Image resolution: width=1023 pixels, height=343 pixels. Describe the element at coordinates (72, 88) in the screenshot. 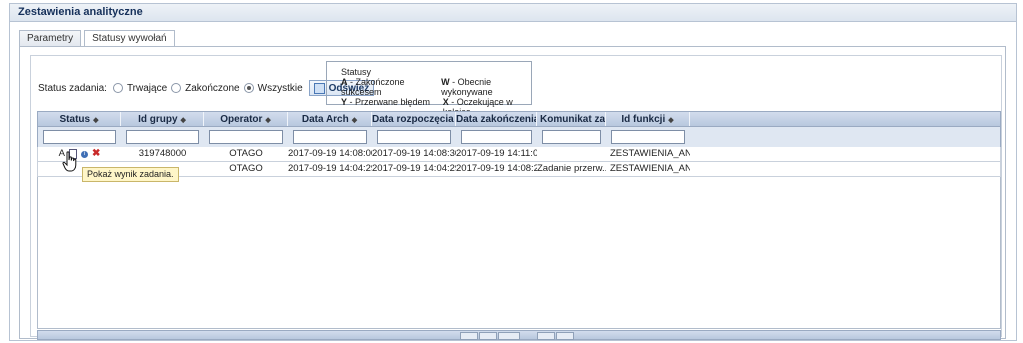

I see `status-filter-label: Status zadania:` at that location.